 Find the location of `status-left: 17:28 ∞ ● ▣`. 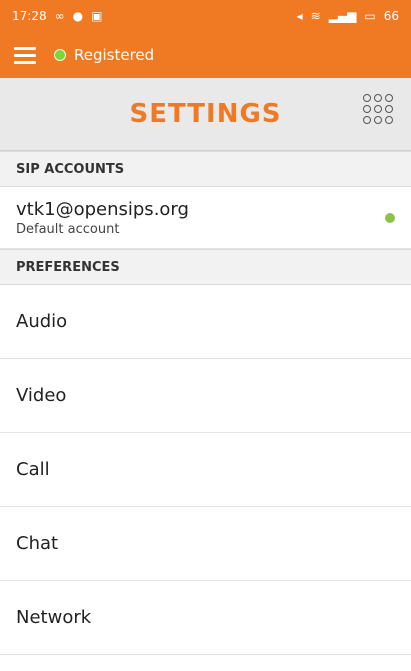

status-left: 17:28 ∞ ● ▣ is located at coordinates (57, 16).